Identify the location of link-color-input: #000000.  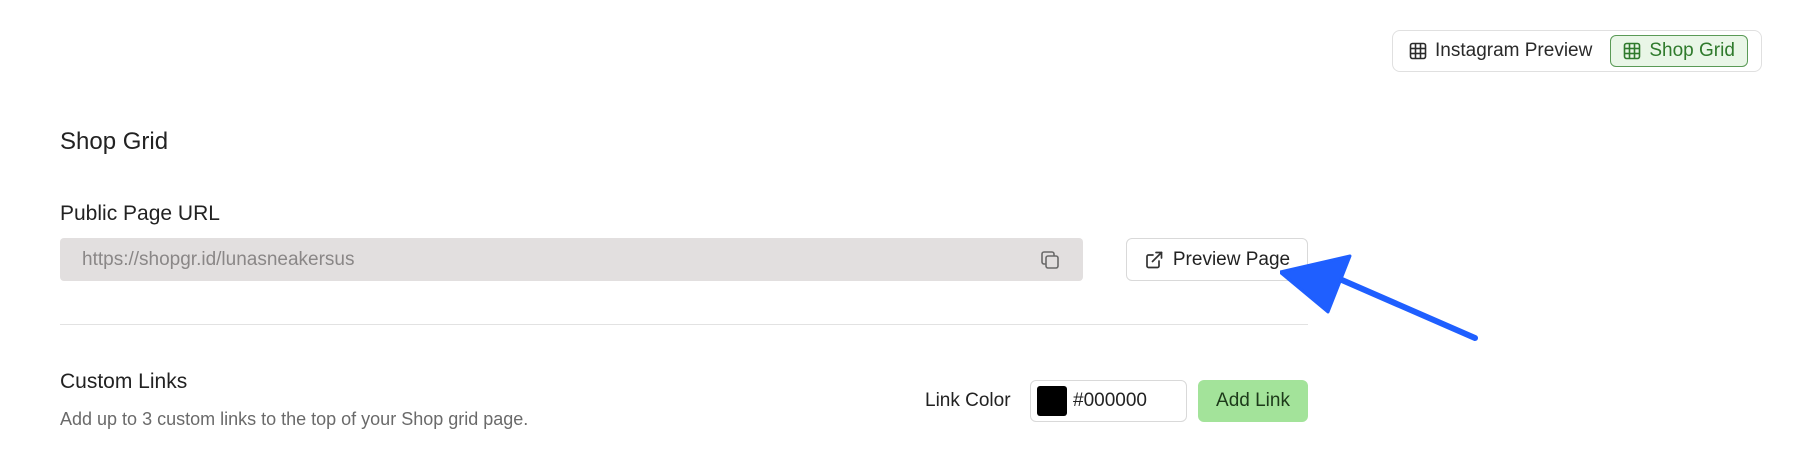
(1108, 401).